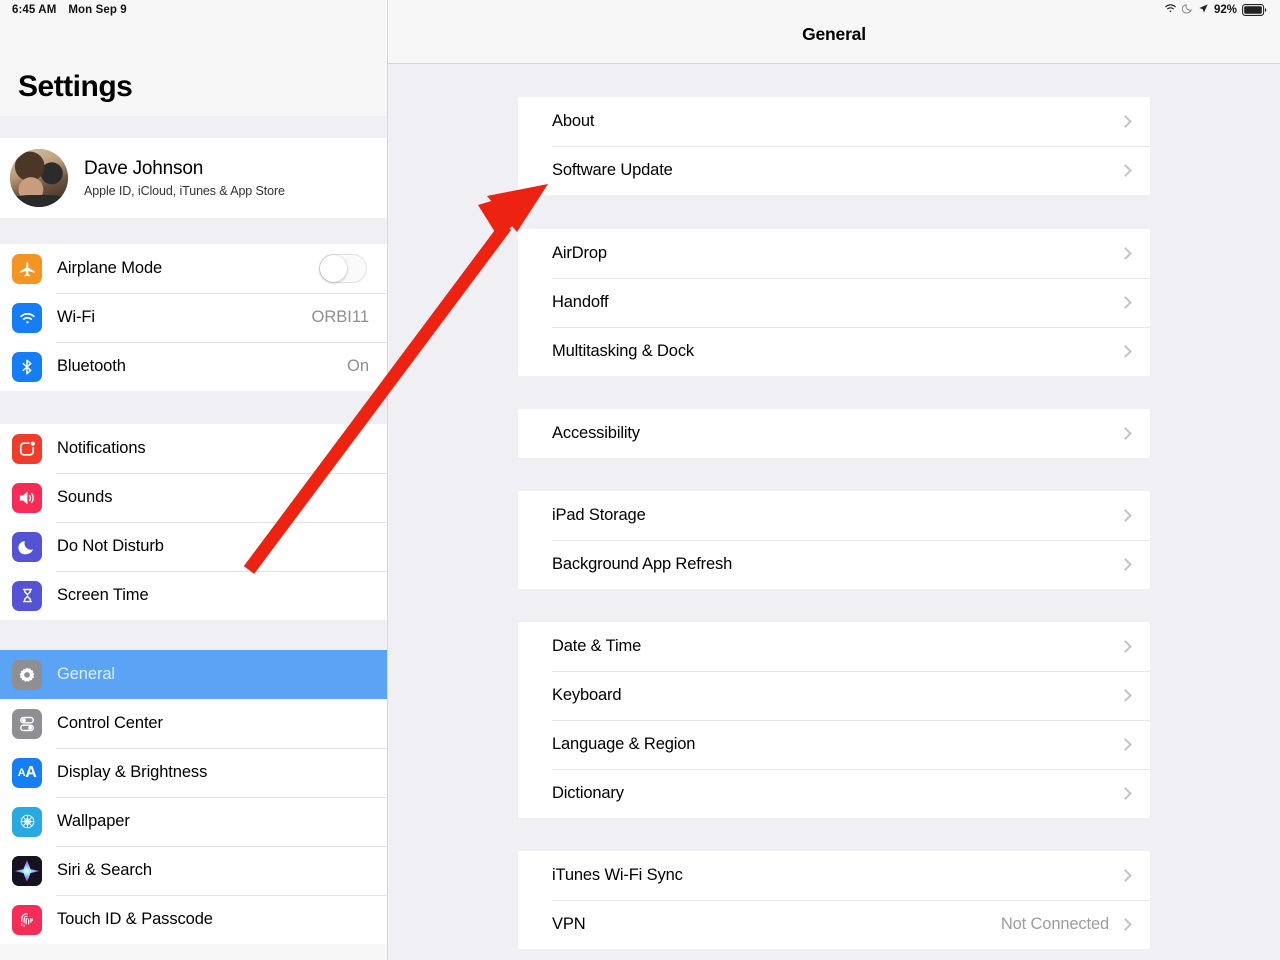  I want to click on gear-icon, so click(27, 674).